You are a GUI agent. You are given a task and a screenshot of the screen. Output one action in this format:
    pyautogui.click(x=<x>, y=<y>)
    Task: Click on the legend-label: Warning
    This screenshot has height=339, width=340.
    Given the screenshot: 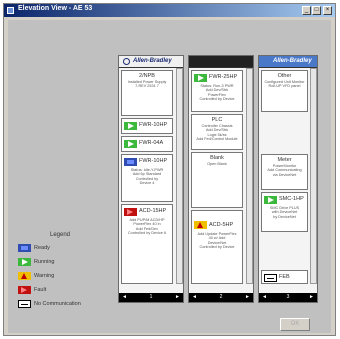 What is the action you would take?
    pyautogui.click(x=44, y=276)
    